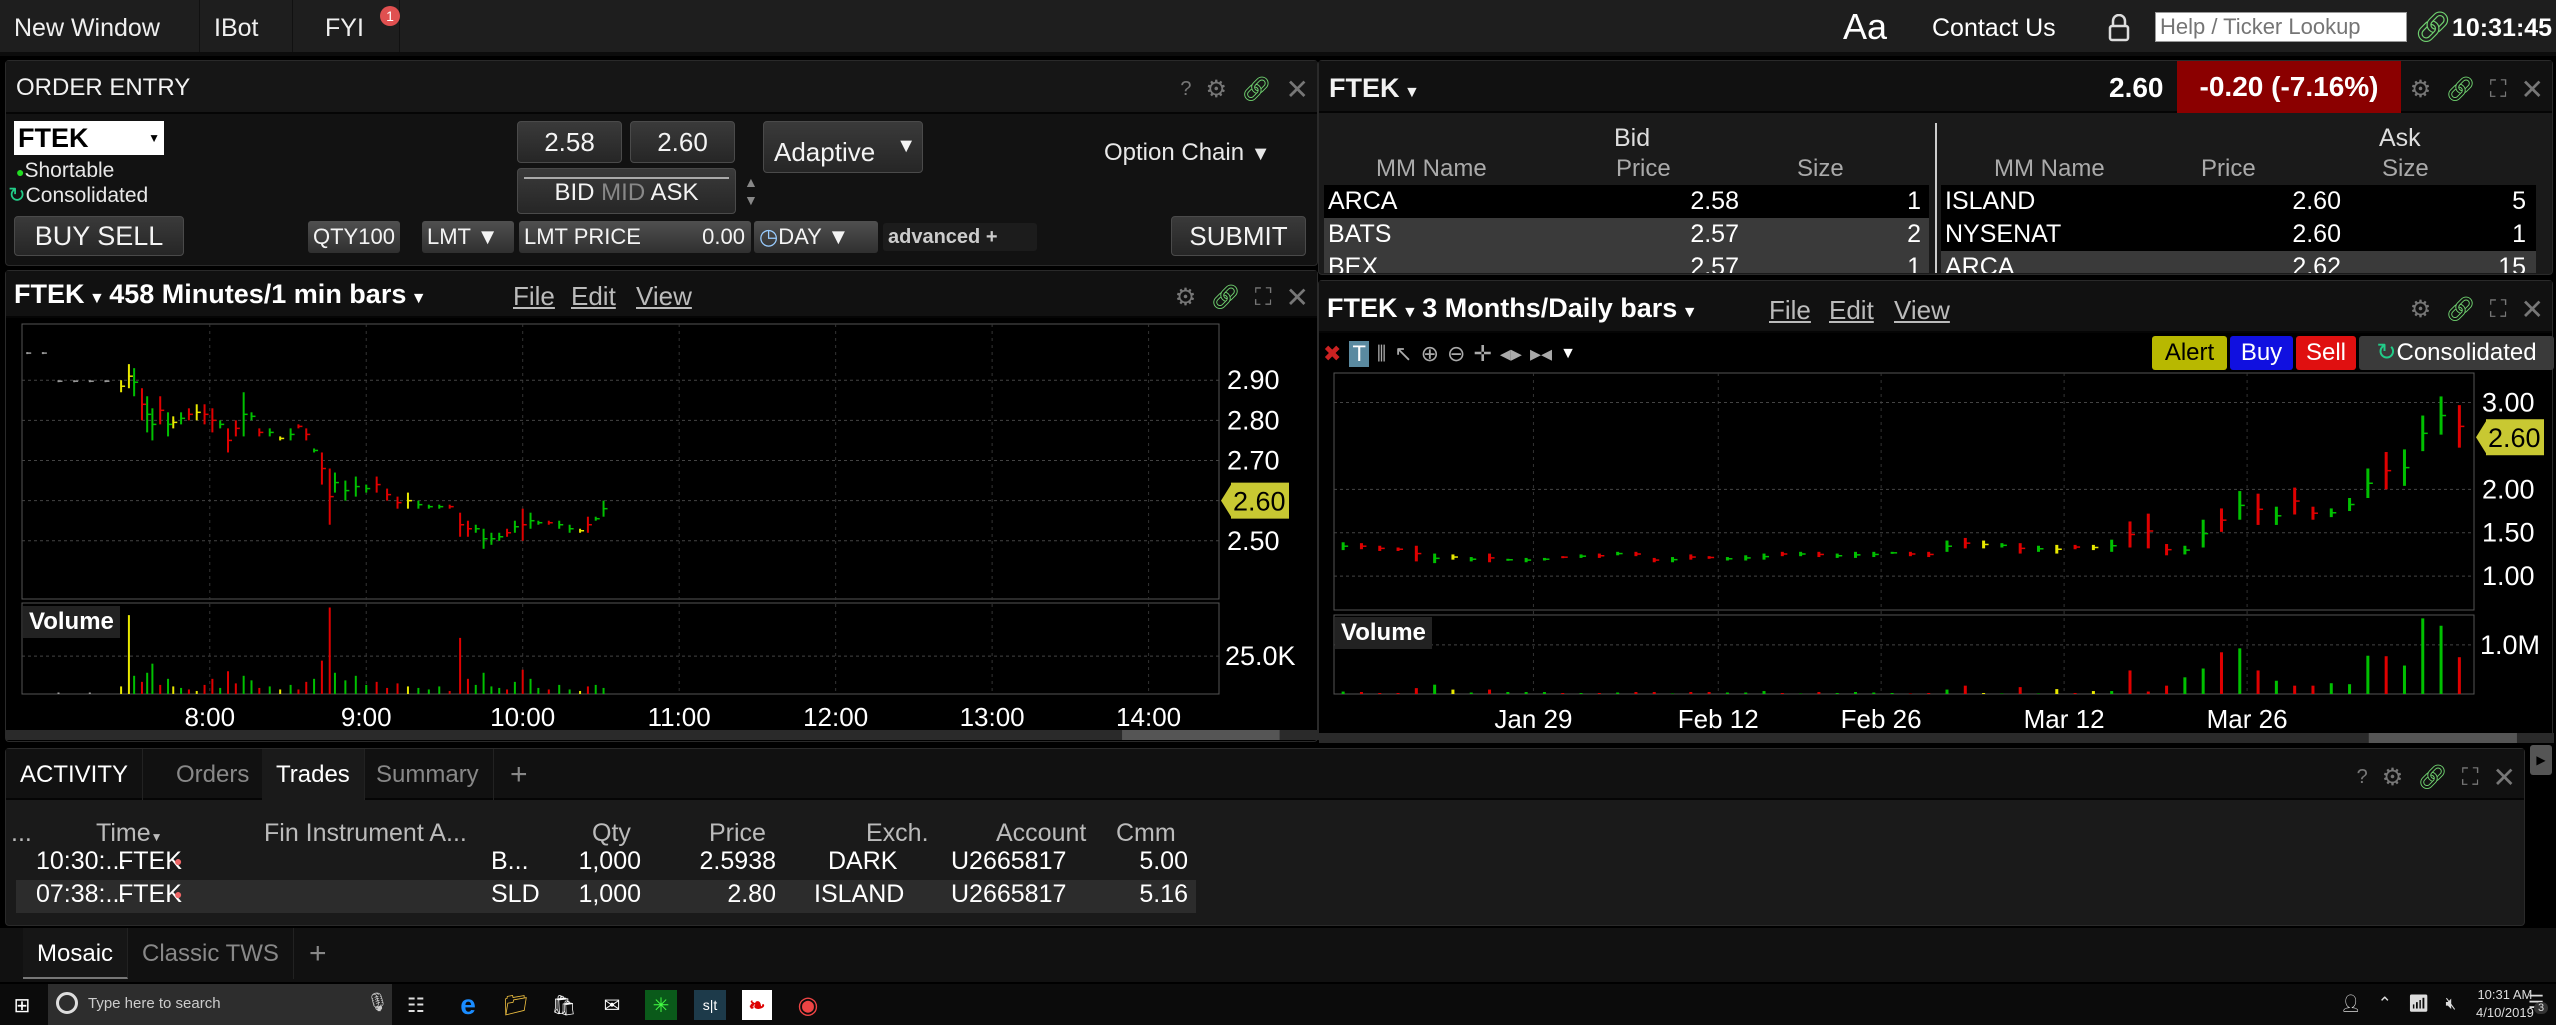 The image size is (2556, 1025). Describe the element at coordinates (1238, 236) in the screenshot. I see `submit-button: SUBMIT` at that location.